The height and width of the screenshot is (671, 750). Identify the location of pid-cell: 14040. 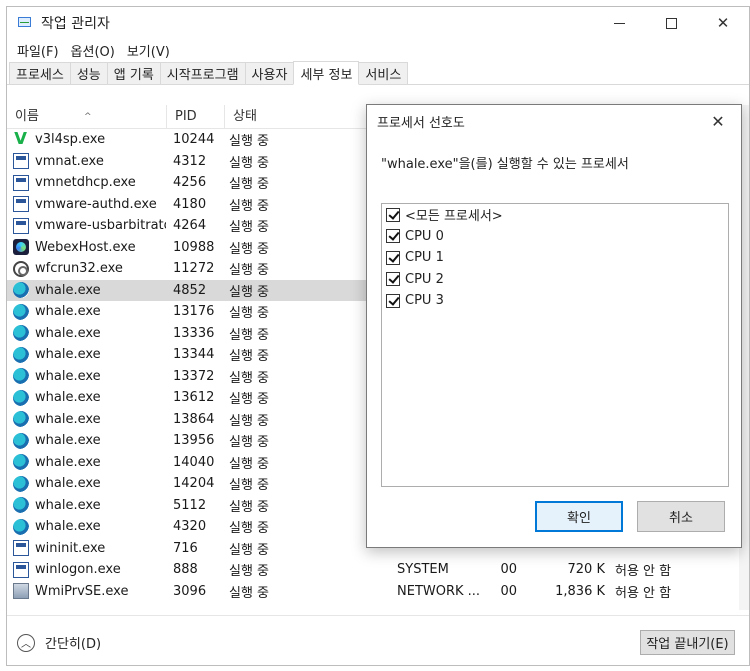
(194, 462).